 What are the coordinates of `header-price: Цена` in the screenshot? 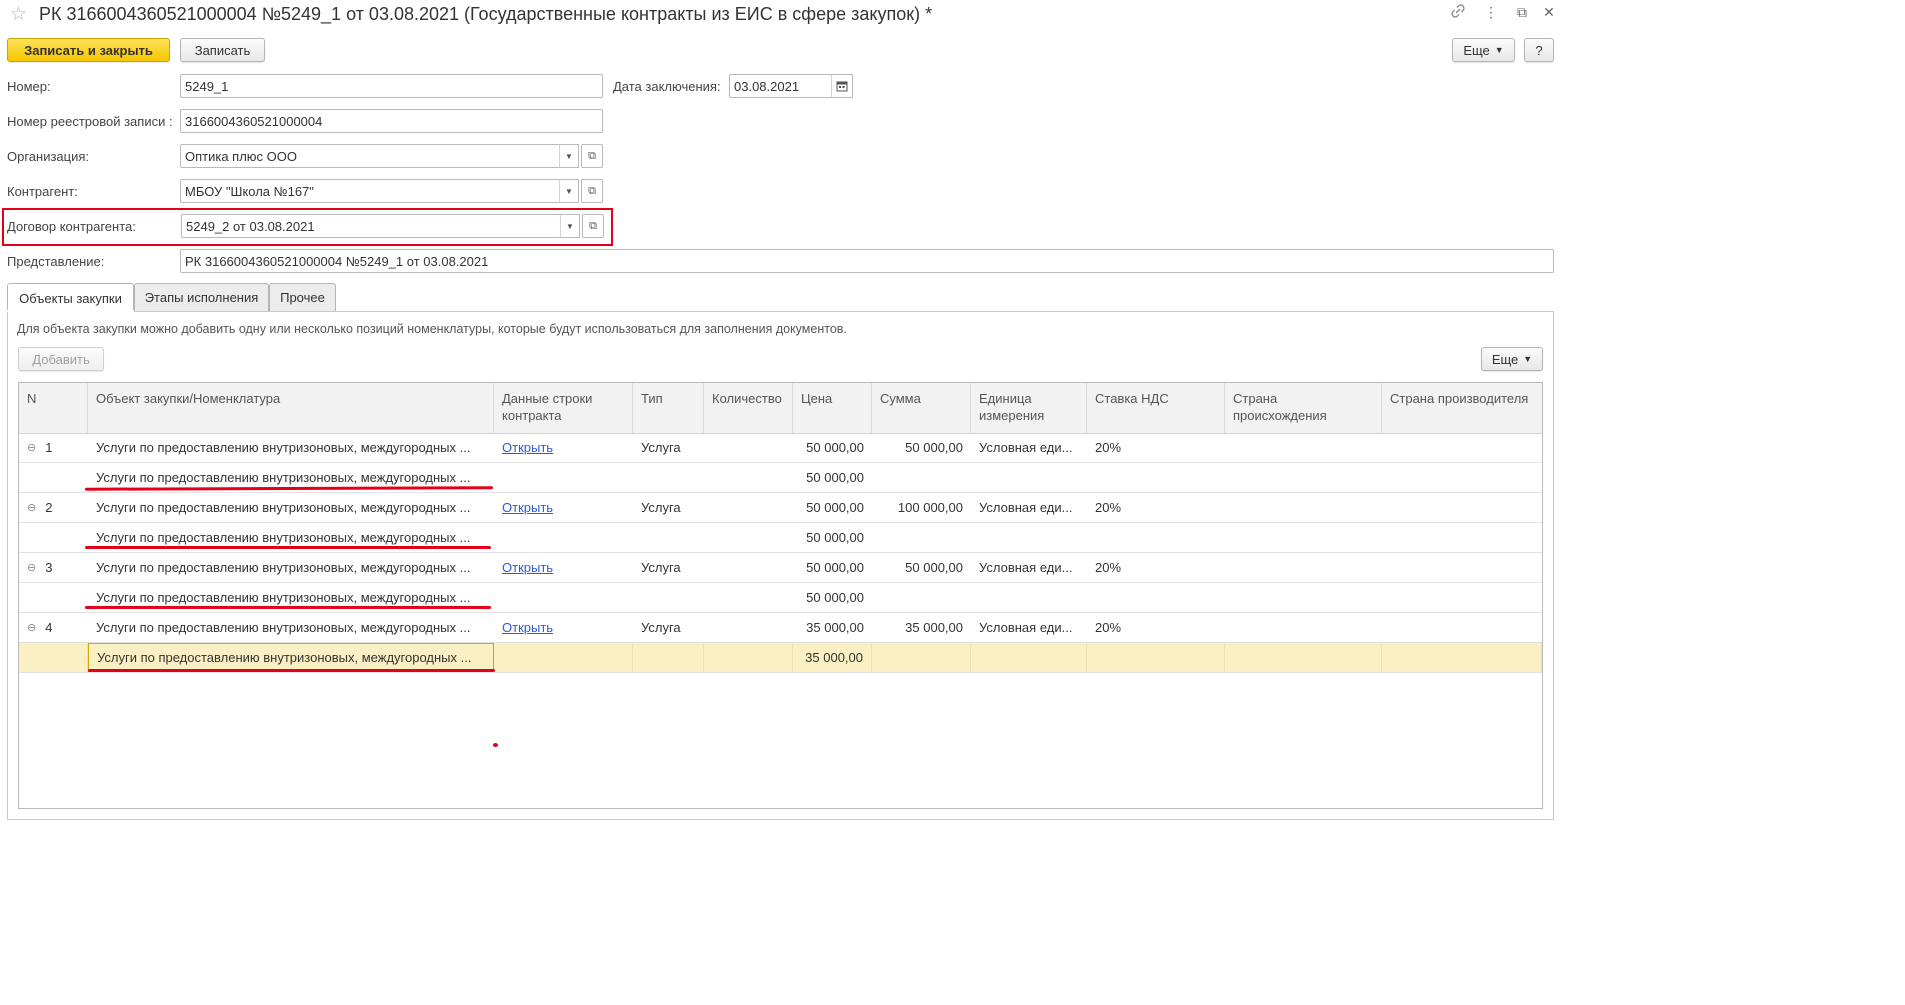 It's located at (832, 408).